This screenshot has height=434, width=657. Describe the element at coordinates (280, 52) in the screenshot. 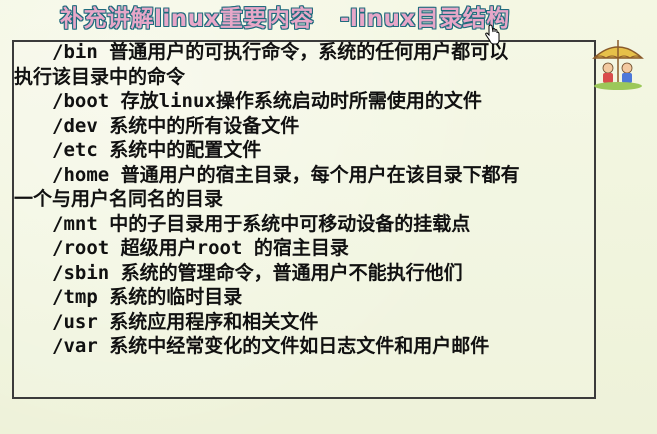

I see `list-line: /bin 普通用户的可执行命令，系统的任何用户都可以` at that location.